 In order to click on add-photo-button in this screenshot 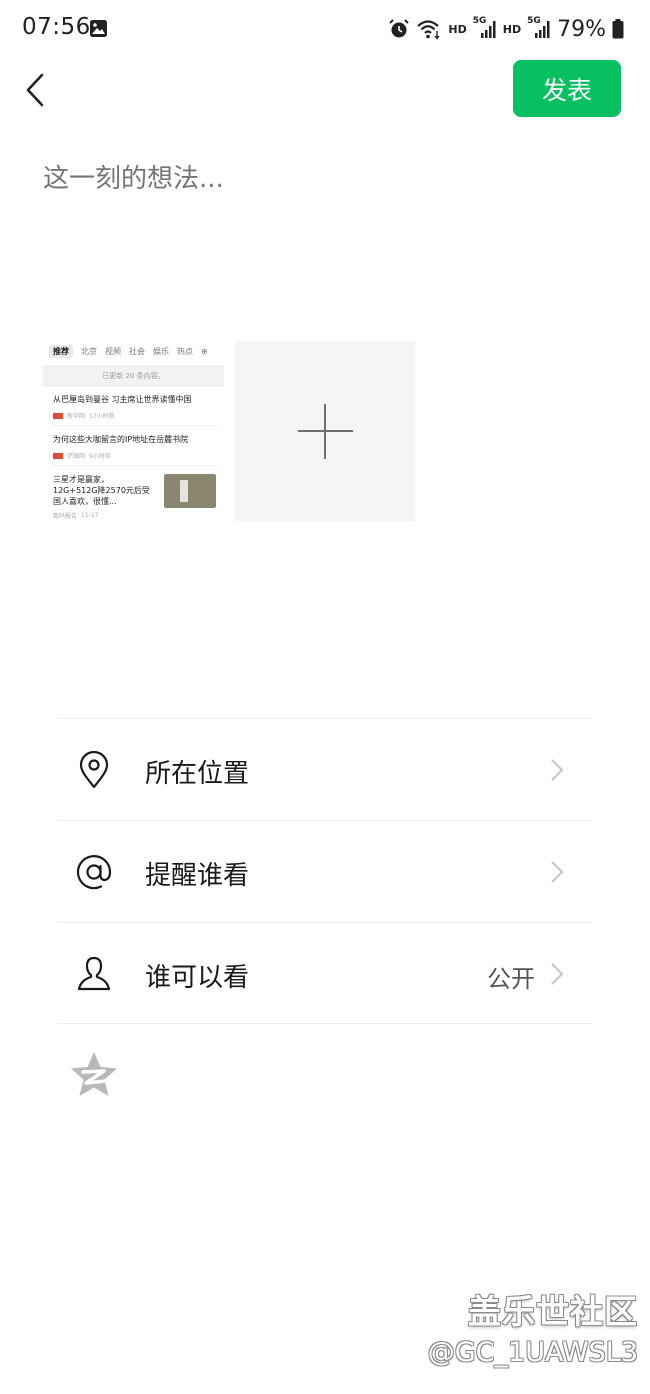, I will do `click(325, 431)`.